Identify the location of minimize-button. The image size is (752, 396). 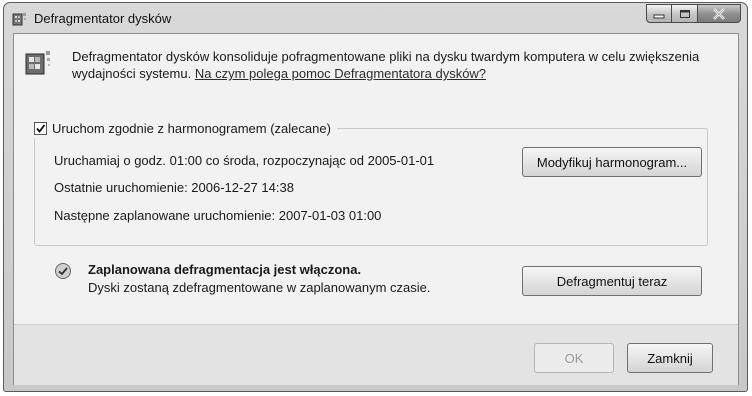
(659, 13).